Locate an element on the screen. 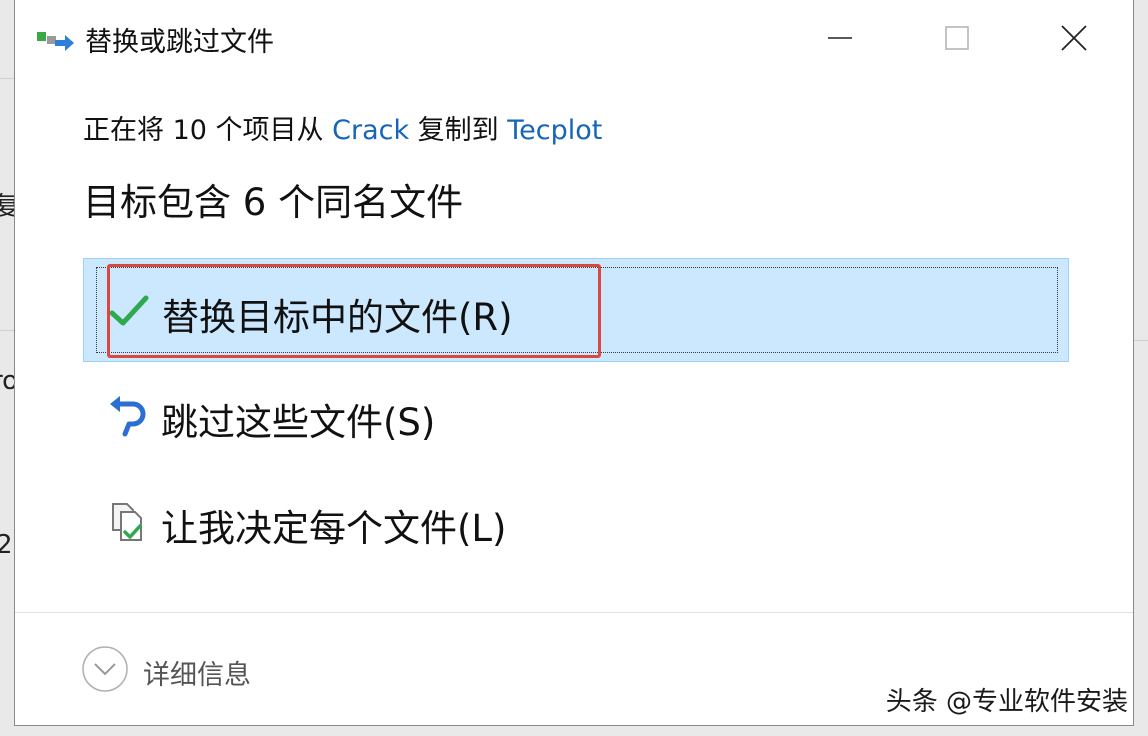 This screenshot has width=1148, height=736. summary-middle: 复制到 is located at coordinates (458, 130).